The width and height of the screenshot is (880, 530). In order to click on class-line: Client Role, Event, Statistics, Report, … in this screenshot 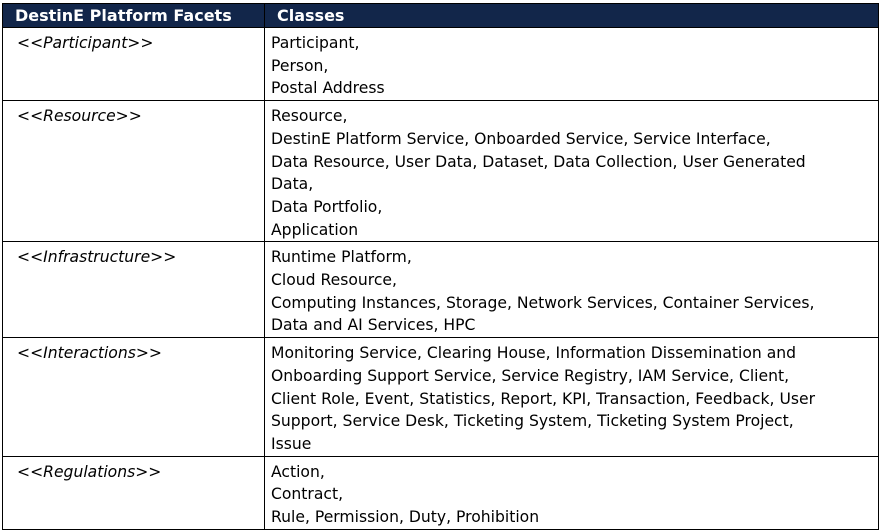, I will do `click(543, 398)`.